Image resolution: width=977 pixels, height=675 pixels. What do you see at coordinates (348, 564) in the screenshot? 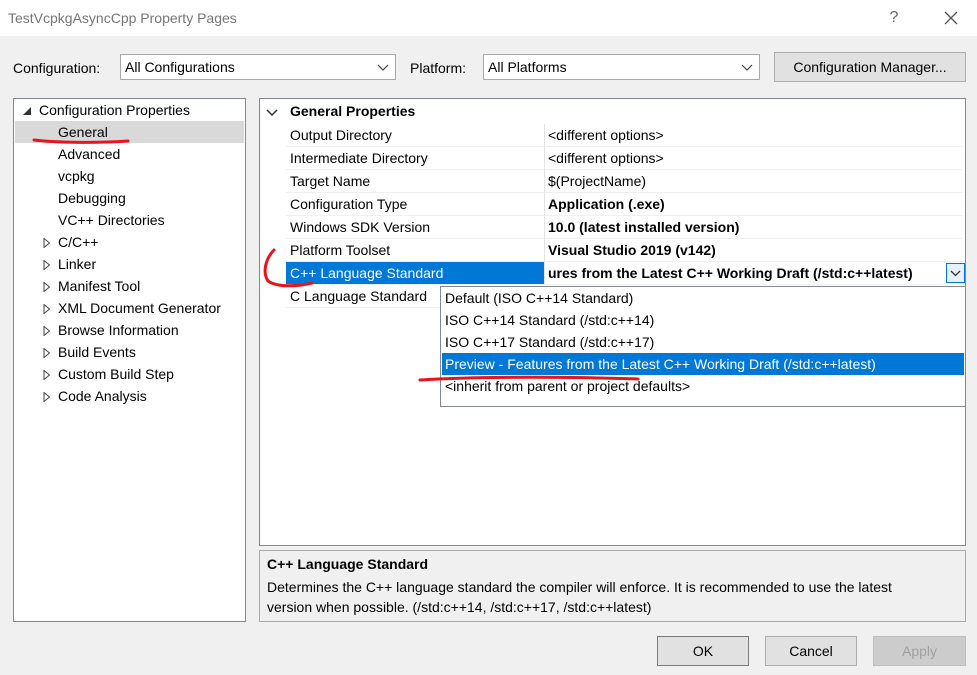
I see `description-title: C++ Language Standard` at bounding box center [348, 564].